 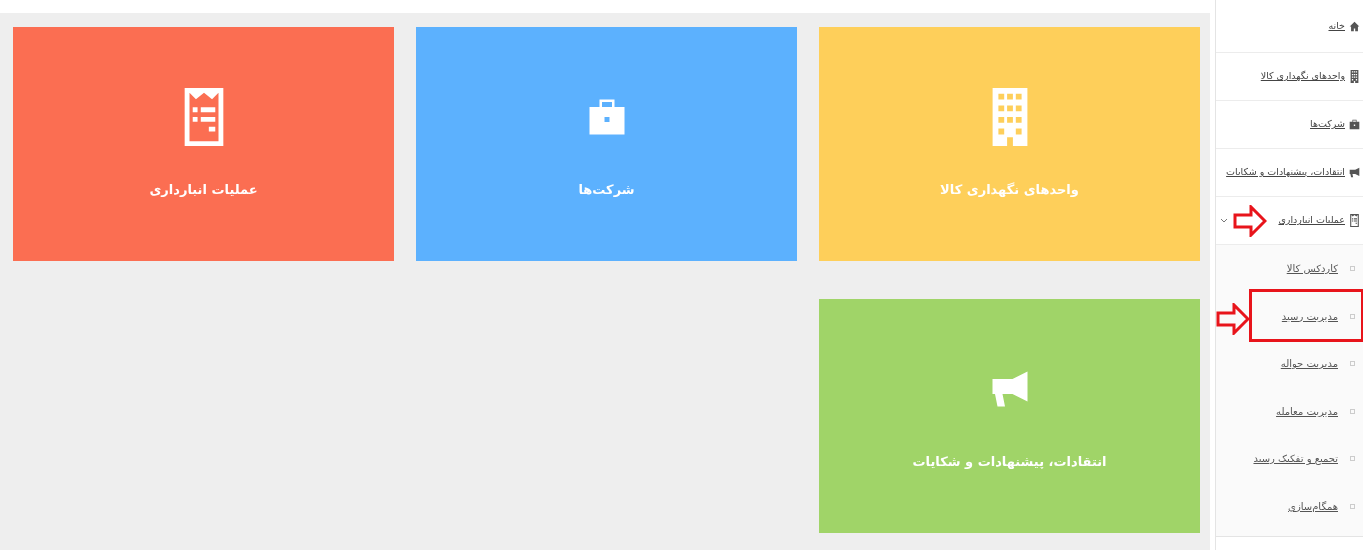 I want to click on building-icon, so click(x=1354, y=76).